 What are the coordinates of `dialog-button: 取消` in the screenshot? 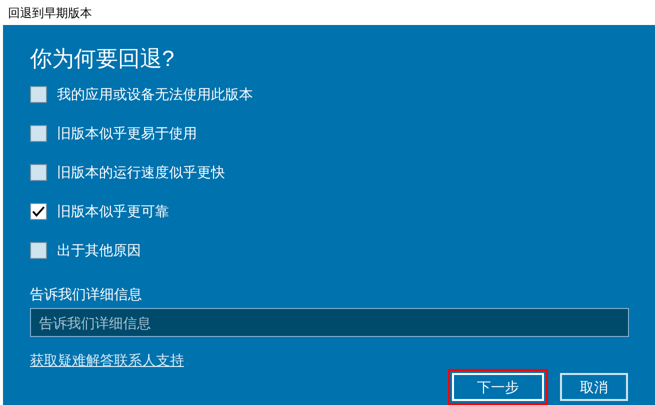 It's located at (594, 387).